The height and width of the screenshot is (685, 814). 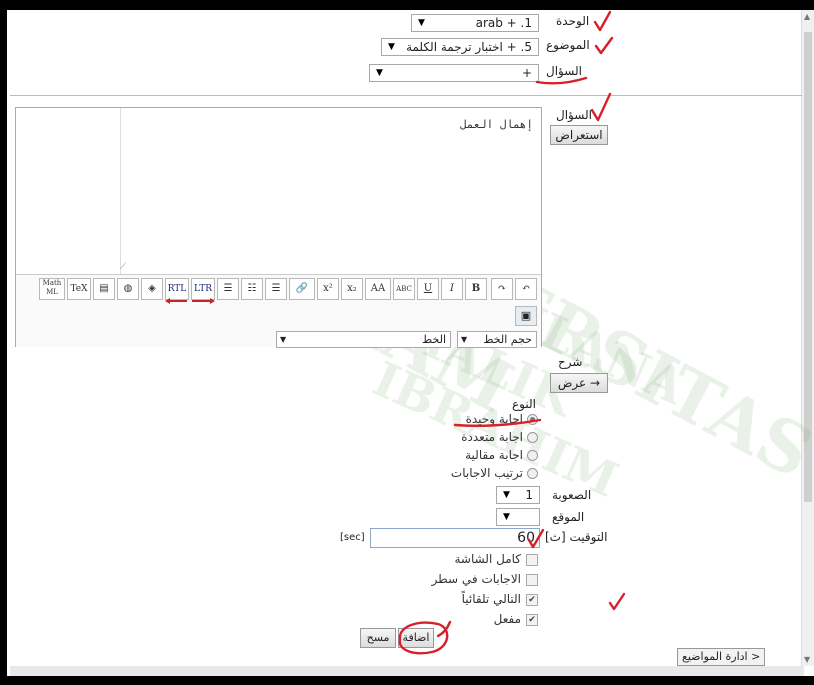 What do you see at coordinates (574, 115) in the screenshot?
I see `question-label: السؤال` at bounding box center [574, 115].